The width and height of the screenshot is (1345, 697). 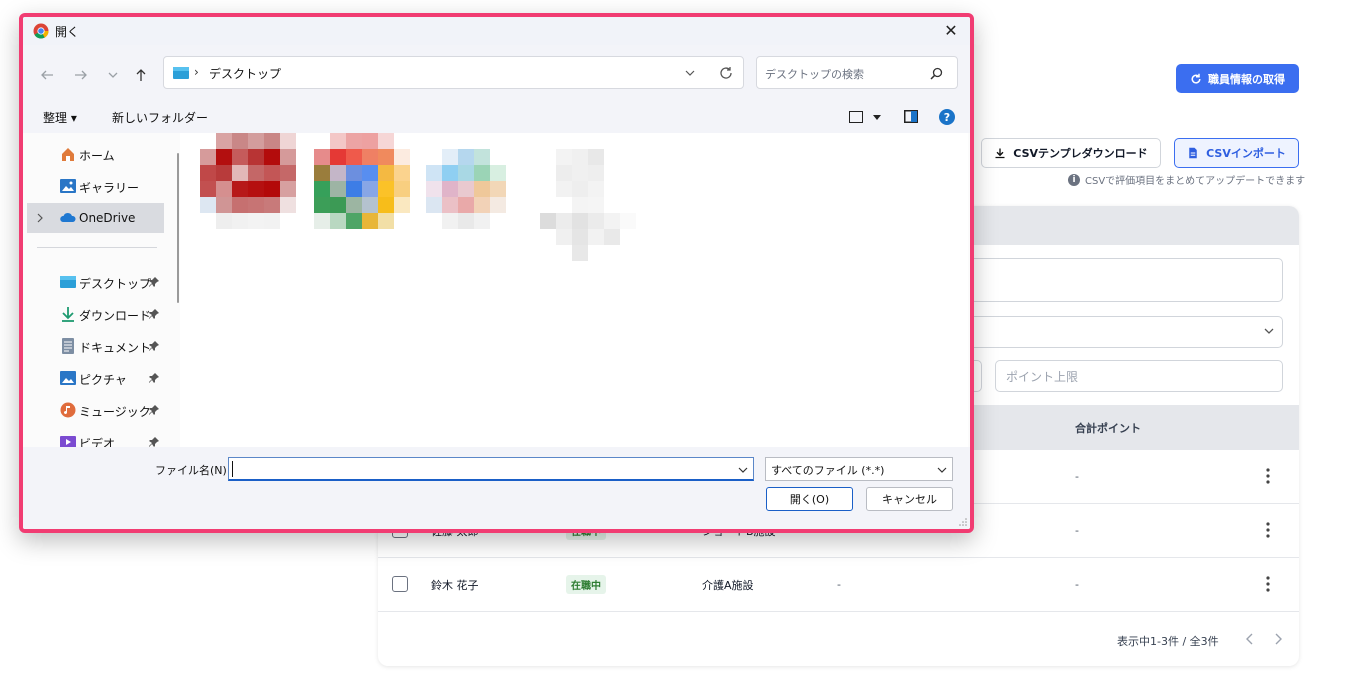 What do you see at coordinates (911, 116) in the screenshot?
I see `preview-pane-icon` at bounding box center [911, 116].